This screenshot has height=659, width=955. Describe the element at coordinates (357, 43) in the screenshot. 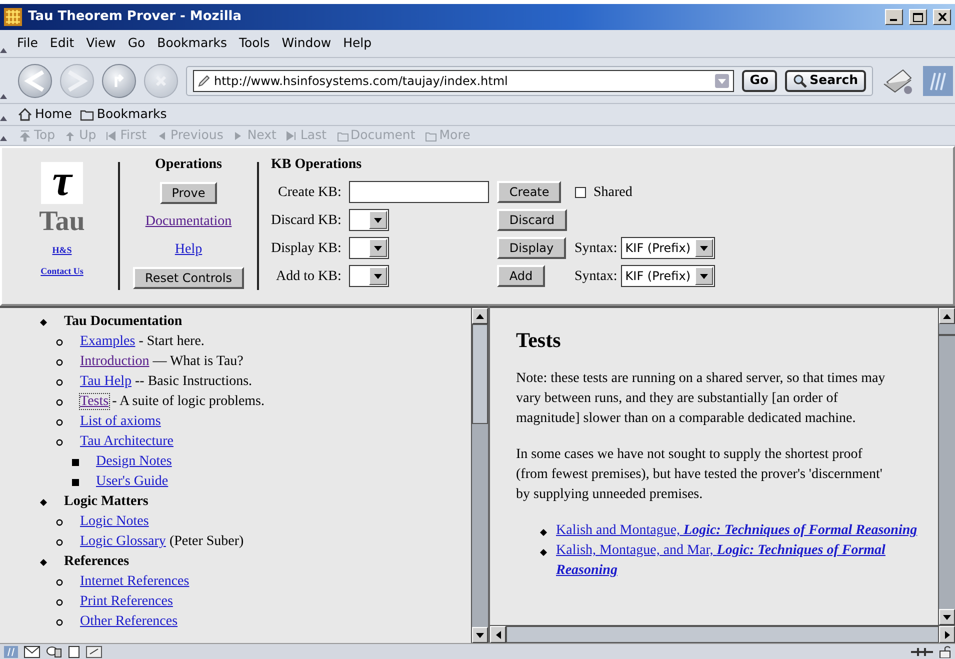

I see `menu-item: Help` at that location.